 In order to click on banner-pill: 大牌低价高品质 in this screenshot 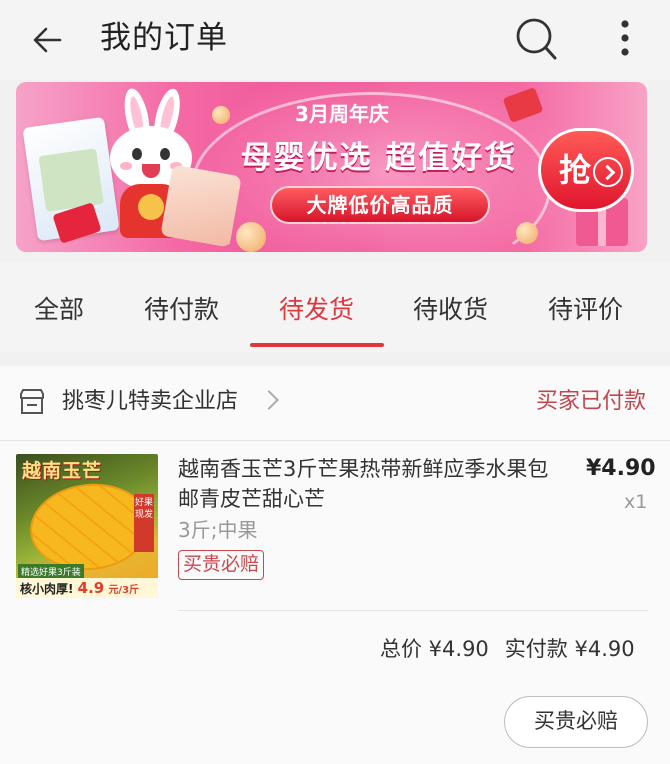, I will do `click(380, 205)`.